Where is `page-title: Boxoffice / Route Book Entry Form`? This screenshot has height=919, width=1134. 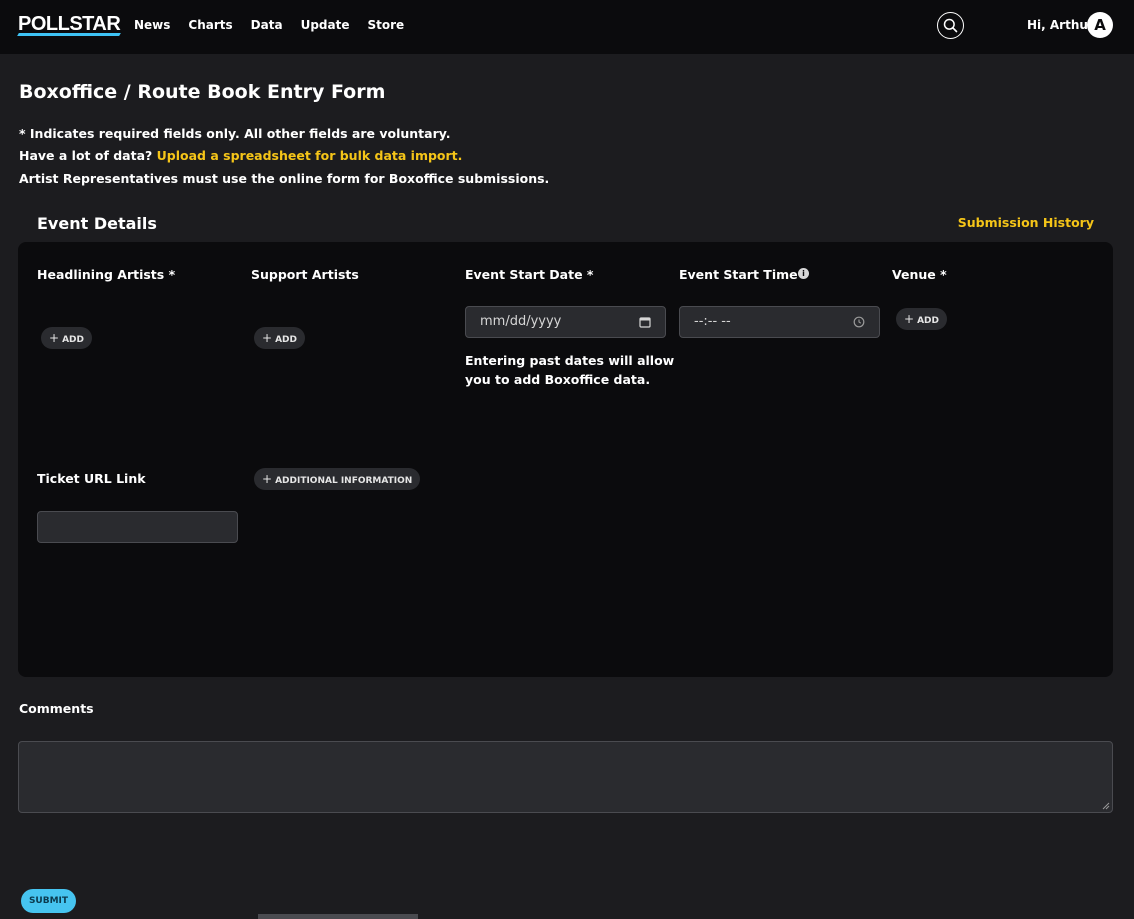
page-title: Boxoffice / Route Book Entry Form is located at coordinates (202, 92).